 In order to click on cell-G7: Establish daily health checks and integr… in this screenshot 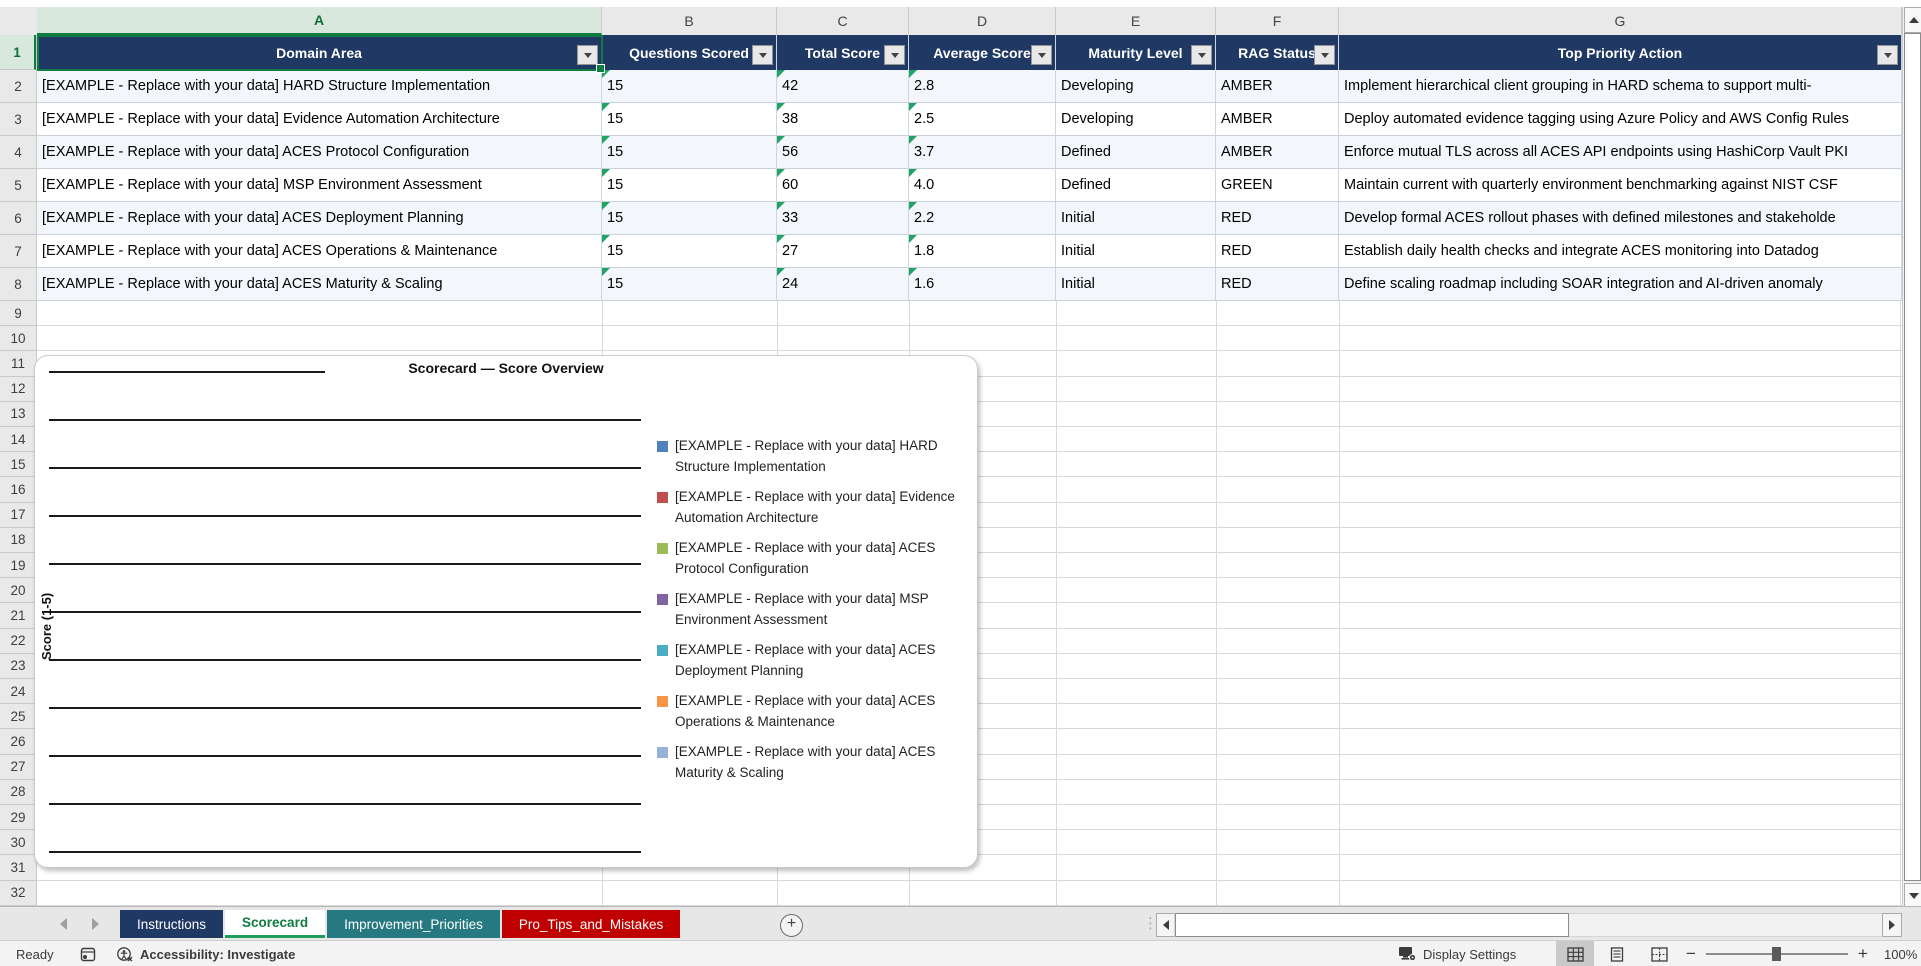, I will do `click(1620, 251)`.